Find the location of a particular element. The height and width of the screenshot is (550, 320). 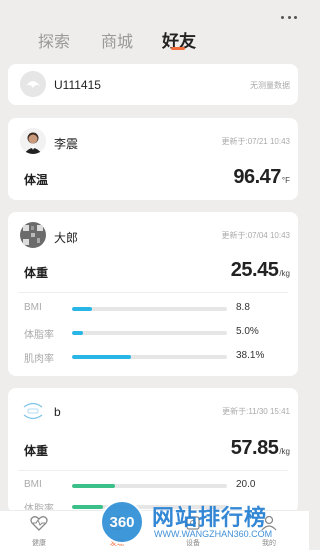

muscle-bar-track is located at coordinates (149, 357).